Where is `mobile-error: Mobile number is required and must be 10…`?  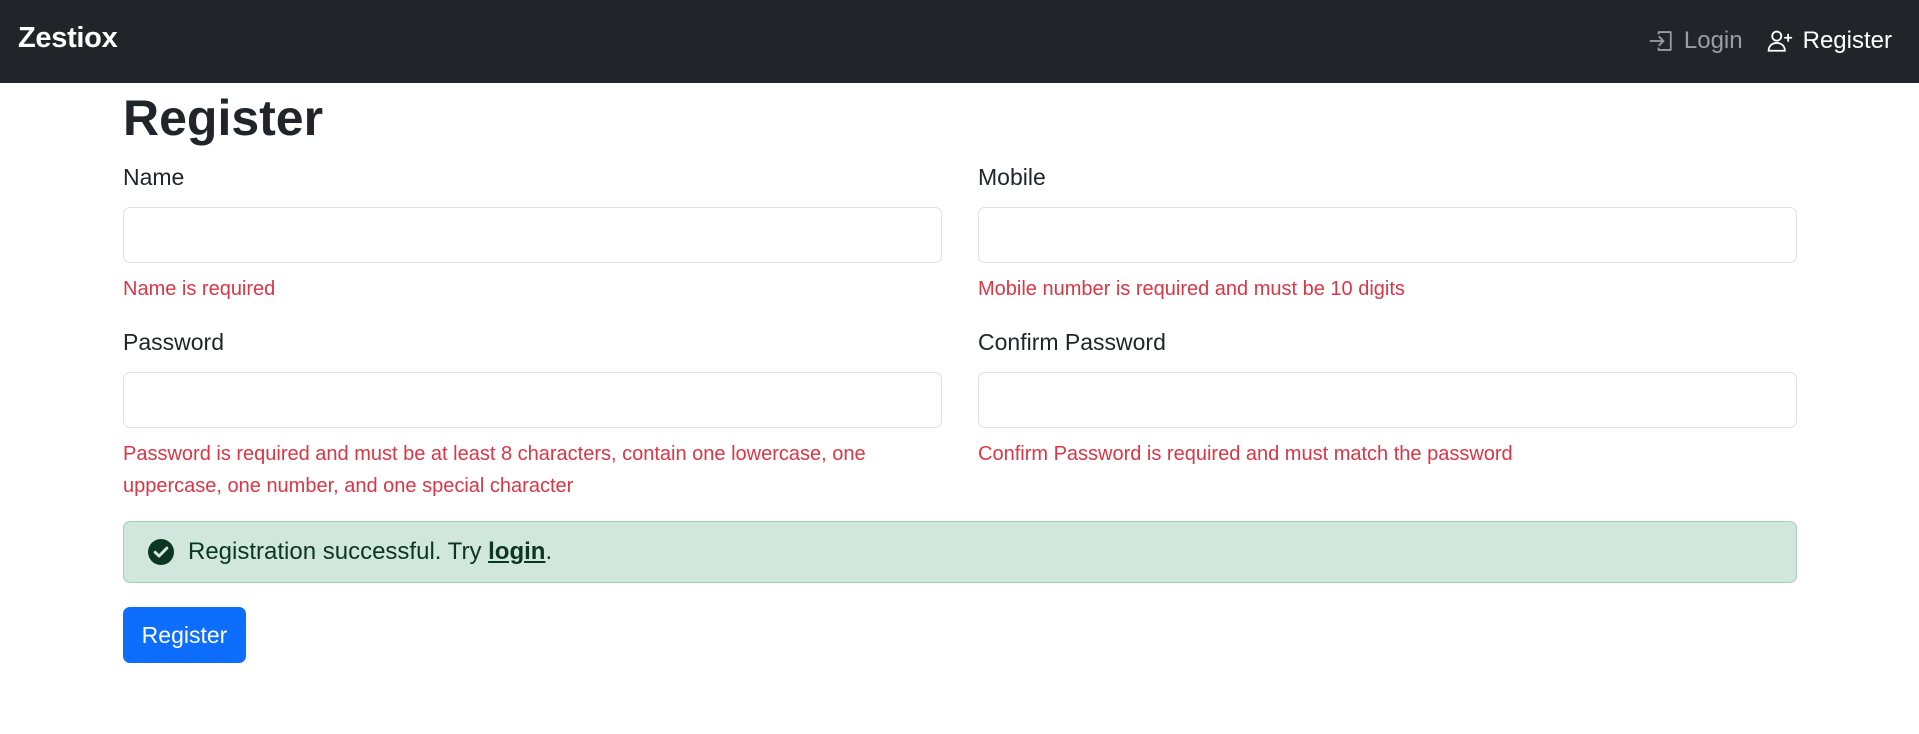 mobile-error: Mobile number is required and must be 10… is located at coordinates (1191, 289).